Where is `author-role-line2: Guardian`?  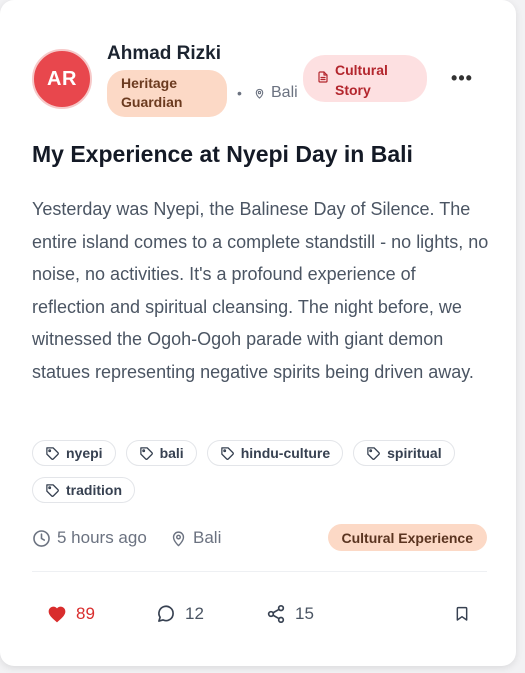 author-role-line2: Guardian is located at coordinates (152, 102).